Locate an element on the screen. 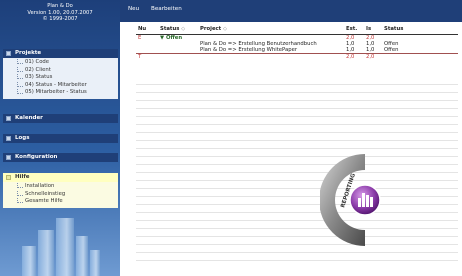 The width and height of the screenshot is (462, 276). group-marker: E is located at coordinates (140, 37).